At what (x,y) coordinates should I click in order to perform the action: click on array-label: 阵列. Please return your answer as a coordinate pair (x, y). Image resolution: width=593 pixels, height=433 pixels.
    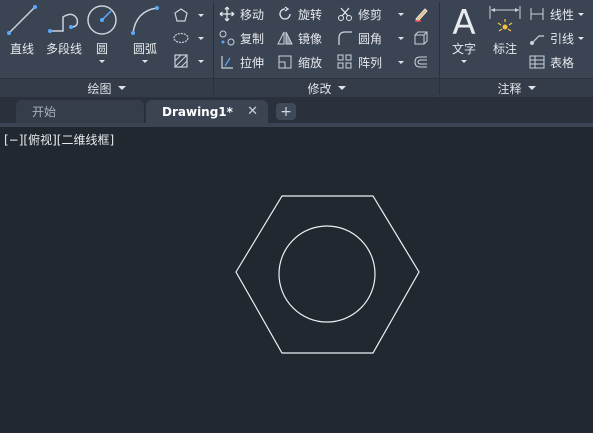
    Looking at the image, I should click on (370, 62).